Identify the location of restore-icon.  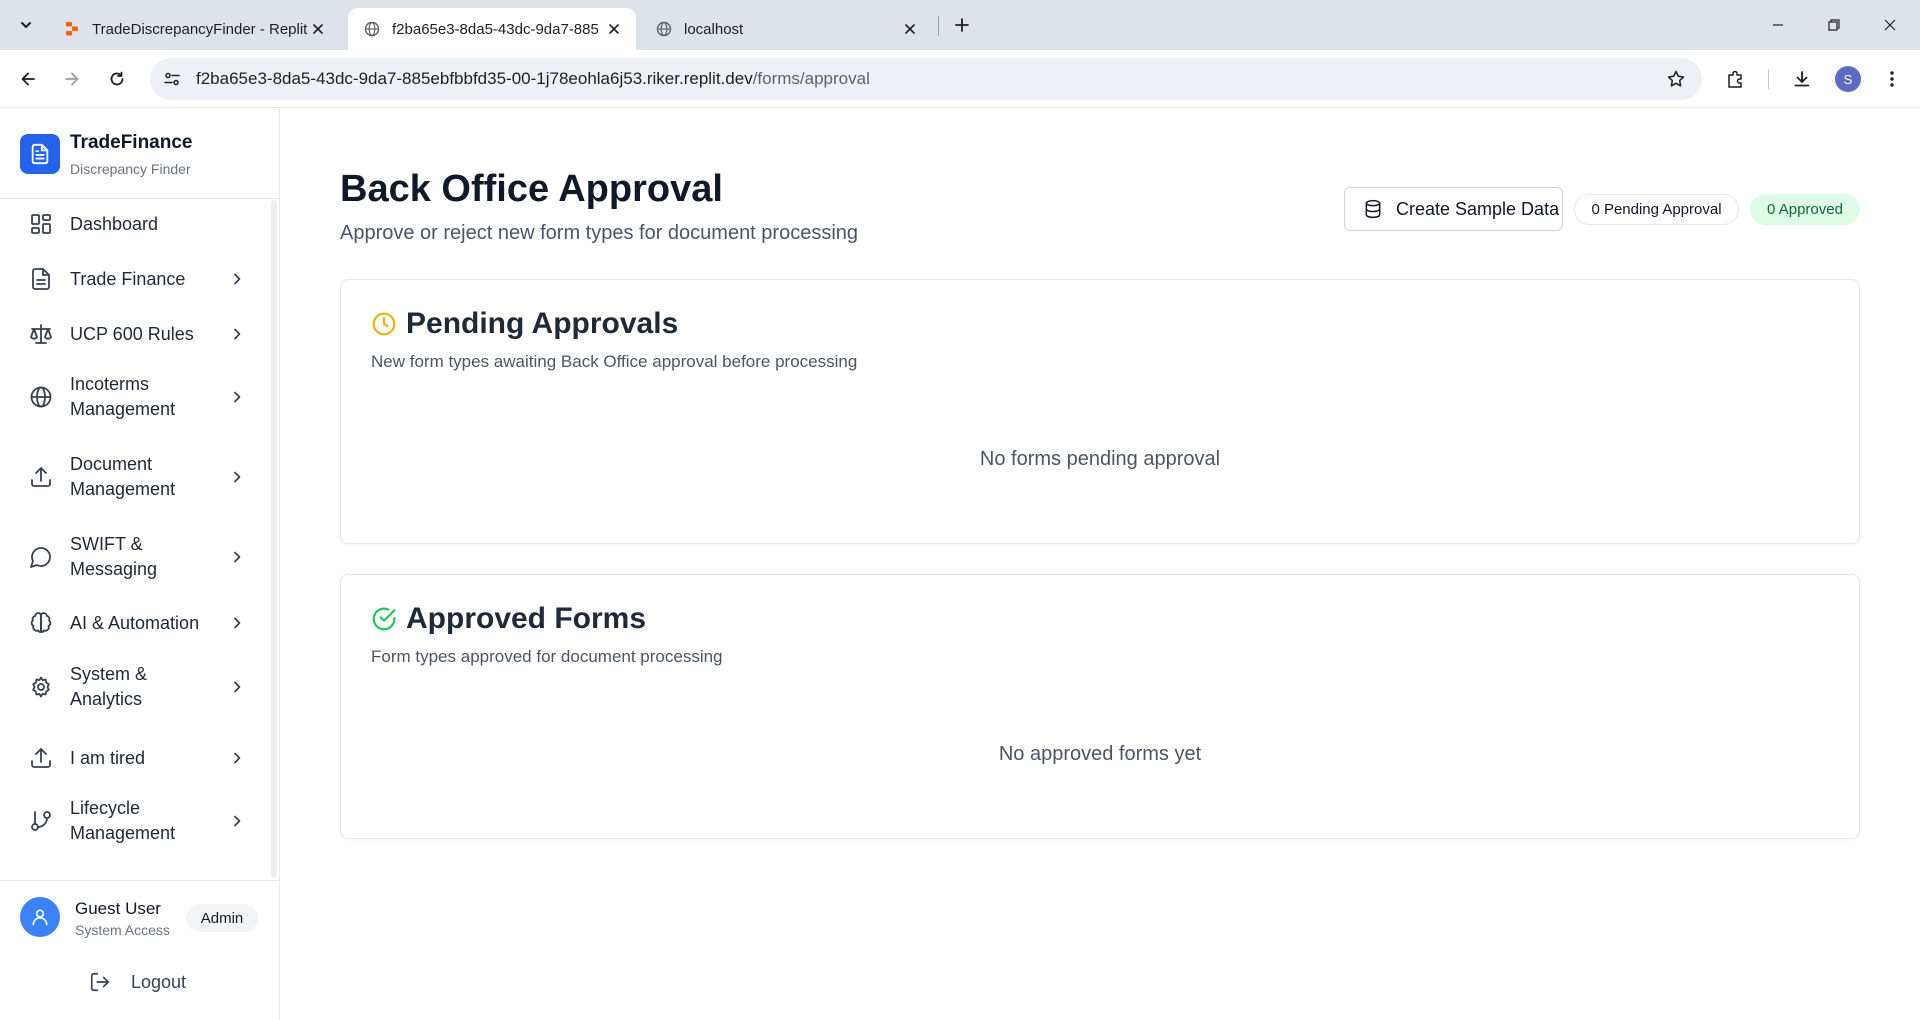
(1834, 25).